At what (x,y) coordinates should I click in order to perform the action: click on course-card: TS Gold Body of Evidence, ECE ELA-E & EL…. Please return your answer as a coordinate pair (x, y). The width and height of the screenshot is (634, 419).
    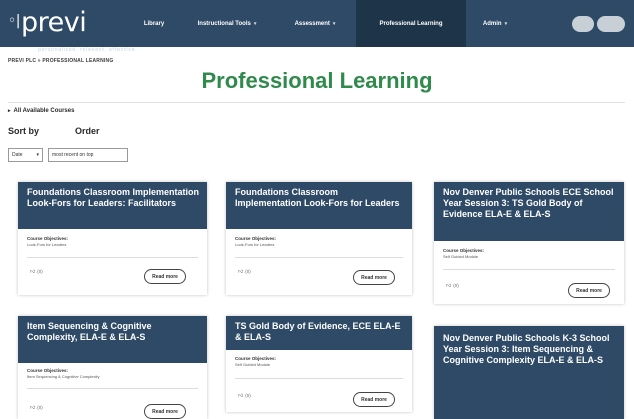
    Looking at the image, I should click on (319, 364).